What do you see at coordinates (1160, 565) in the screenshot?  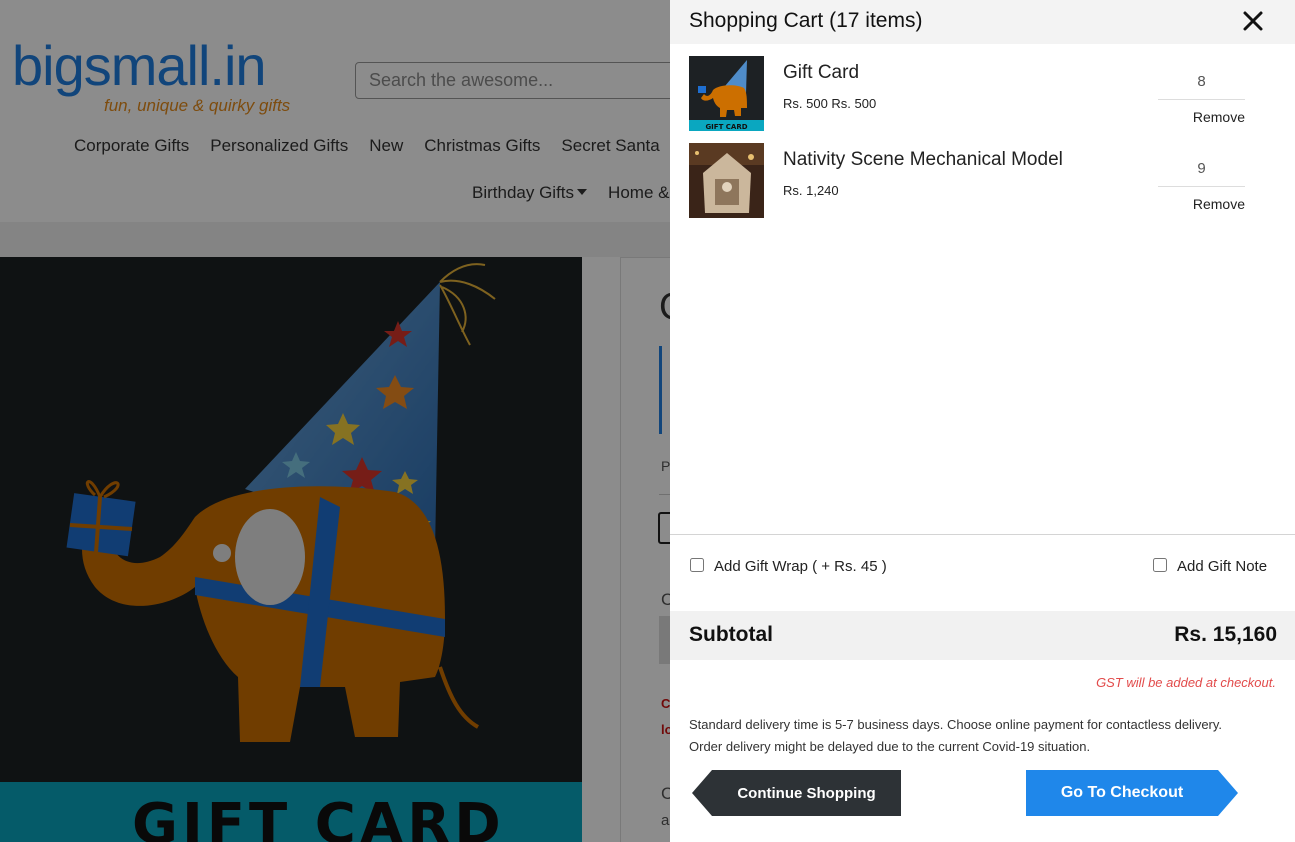 I see `gift-note-checkbox` at bounding box center [1160, 565].